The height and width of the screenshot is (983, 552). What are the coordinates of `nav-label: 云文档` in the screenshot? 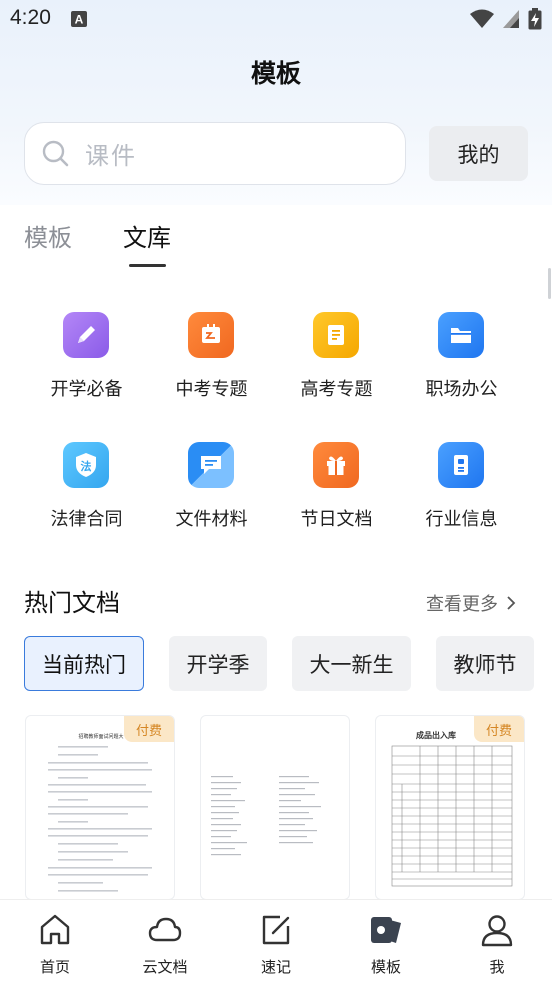 It's located at (165, 967).